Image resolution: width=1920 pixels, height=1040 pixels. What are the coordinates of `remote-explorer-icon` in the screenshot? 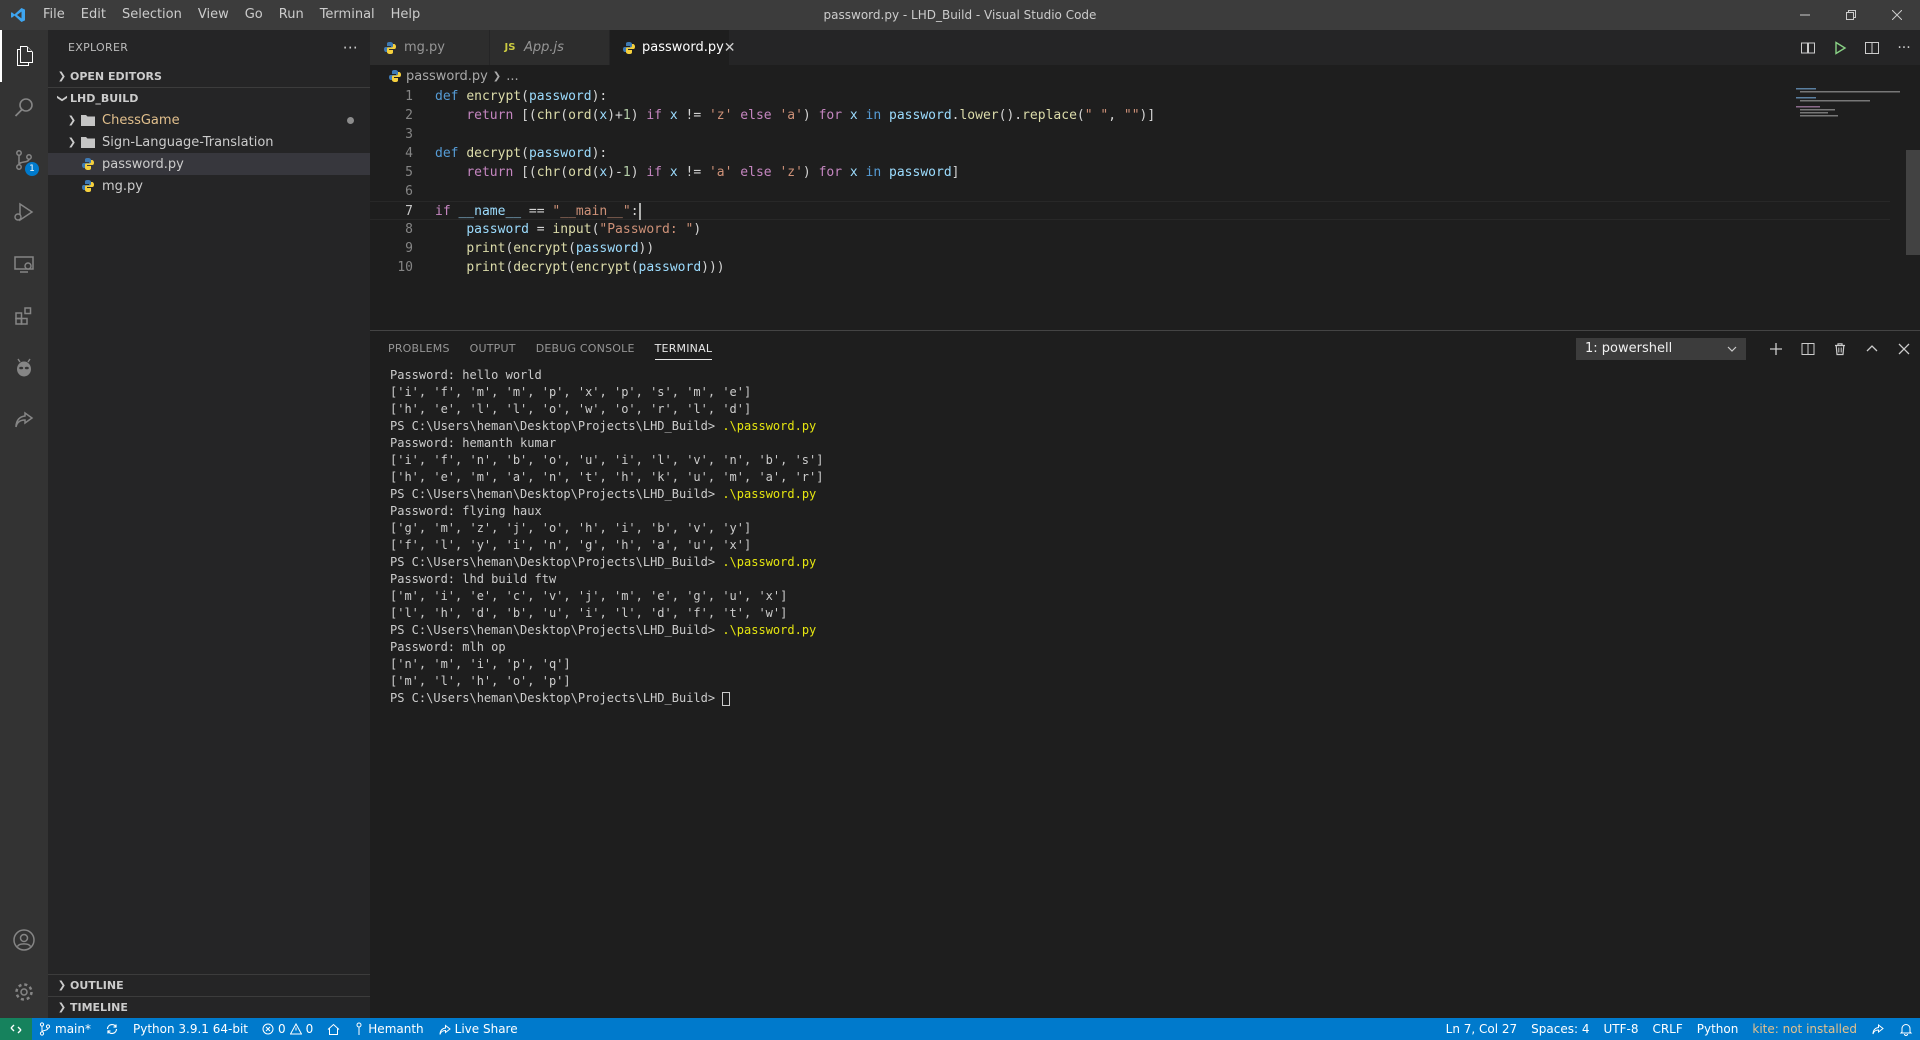 It's located at (24, 264).